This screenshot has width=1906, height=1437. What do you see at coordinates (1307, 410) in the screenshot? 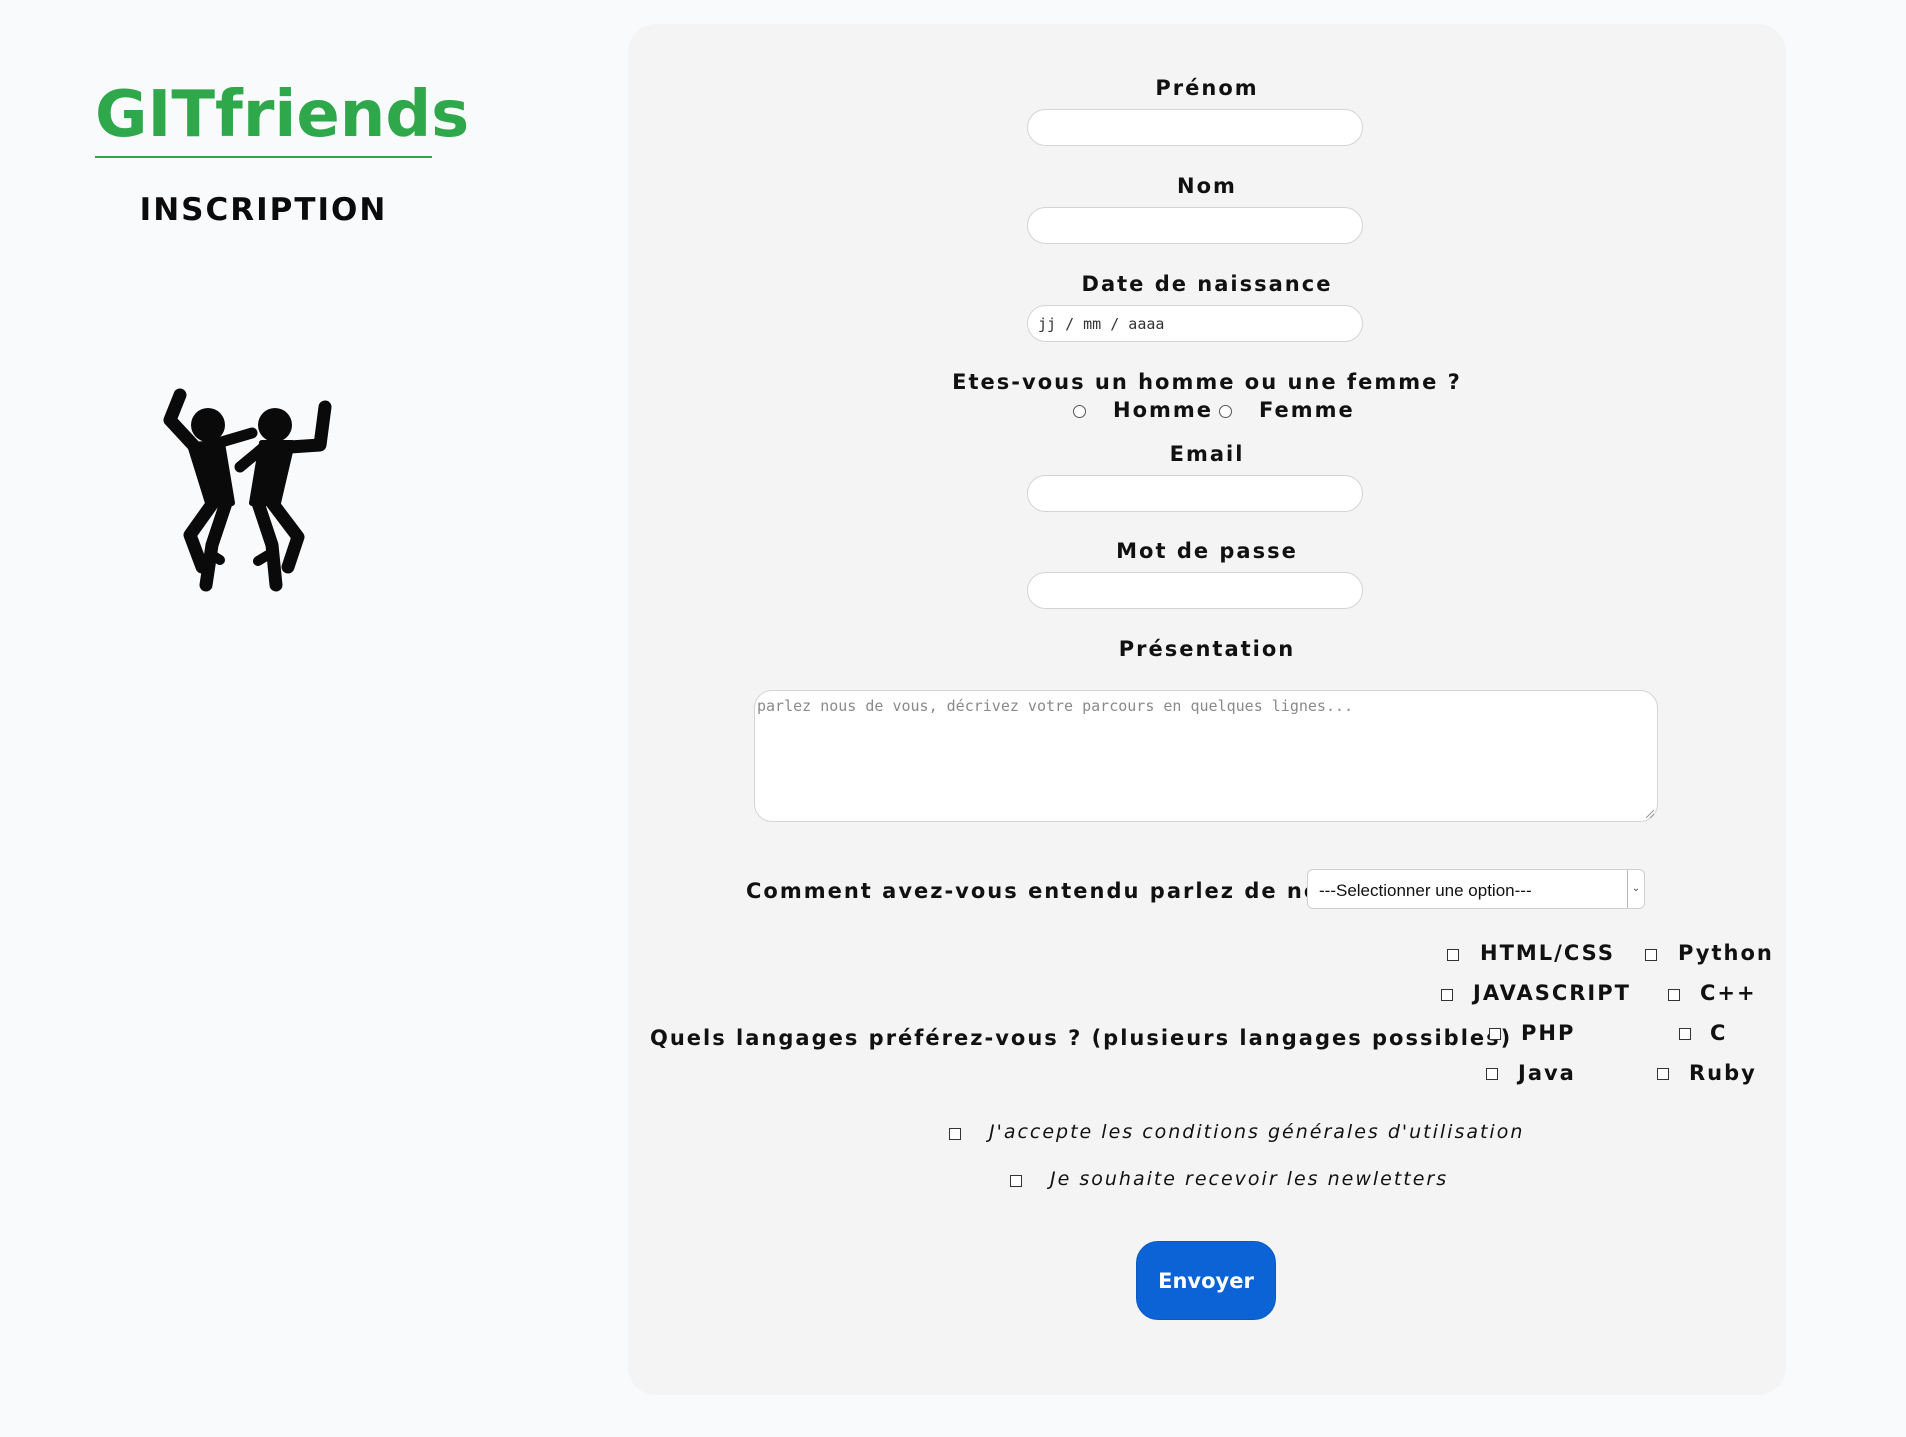
I see `radio-femme-label: Femme` at bounding box center [1307, 410].